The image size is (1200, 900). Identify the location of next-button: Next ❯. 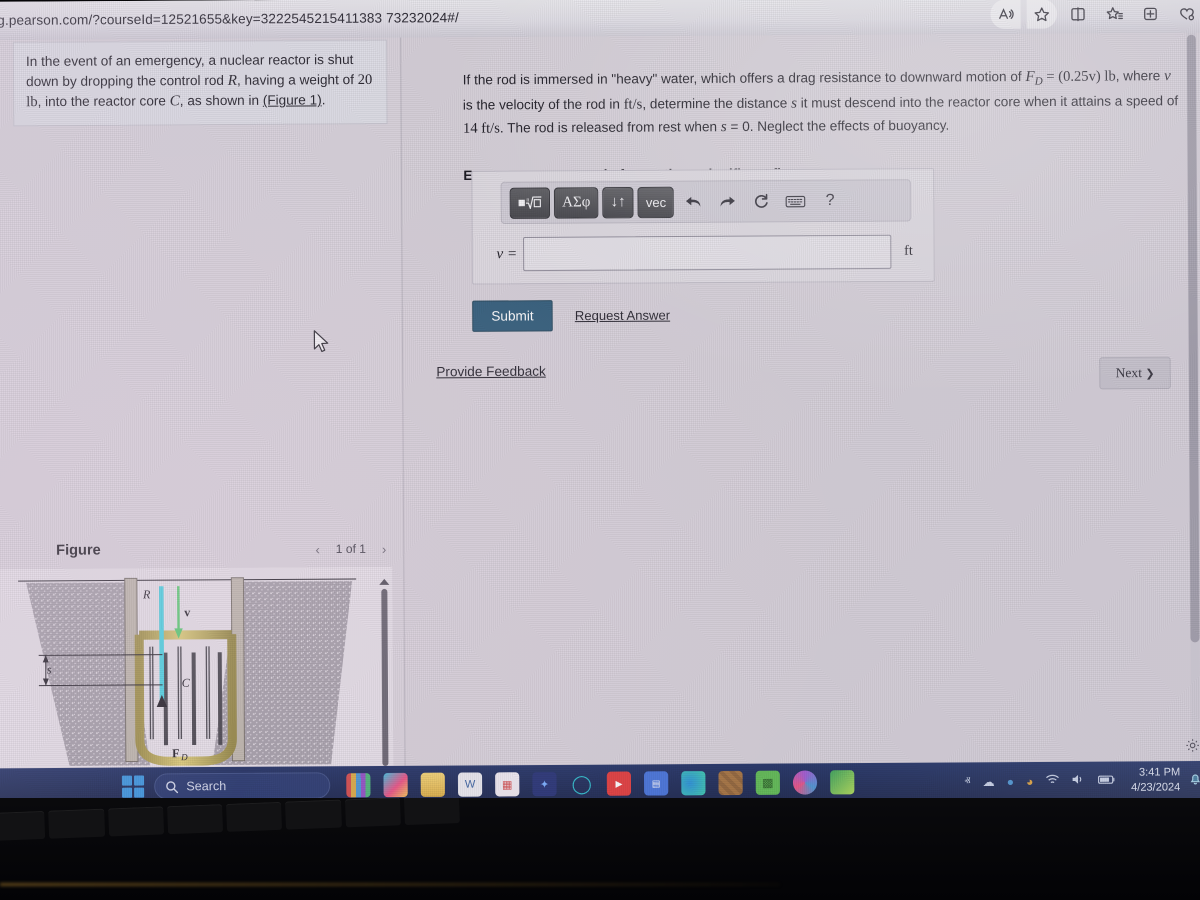
(1135, 373).